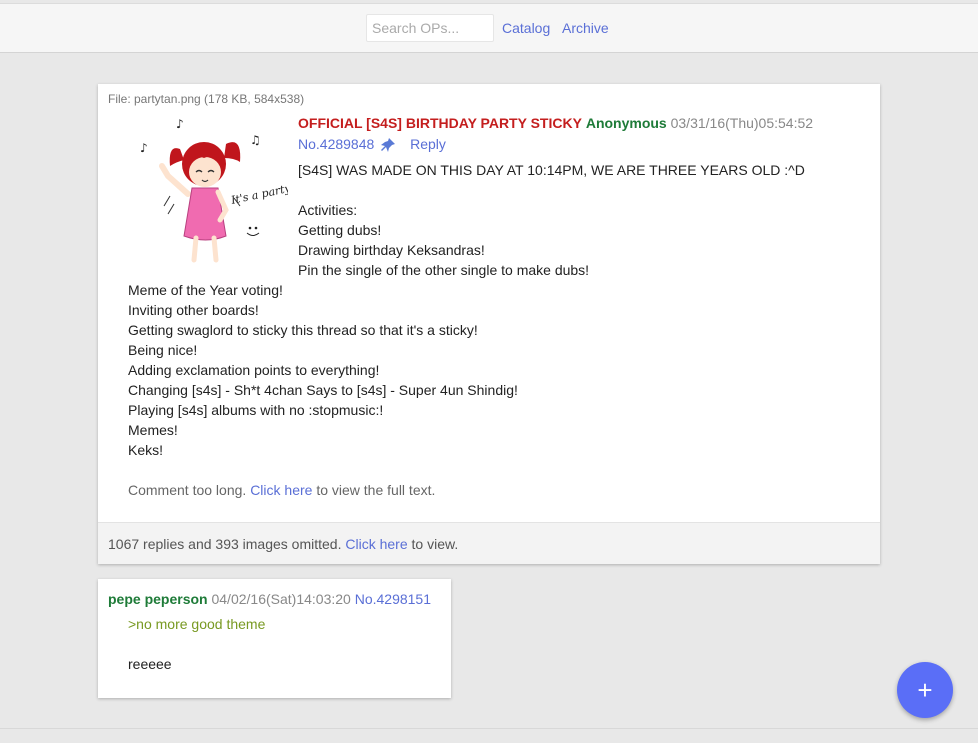 The image size is (978, 743). What do you see at coordinates (158, 599) in the screenshot?
I see `reply-name: pepe peperson` at bounding box center [158, 599].